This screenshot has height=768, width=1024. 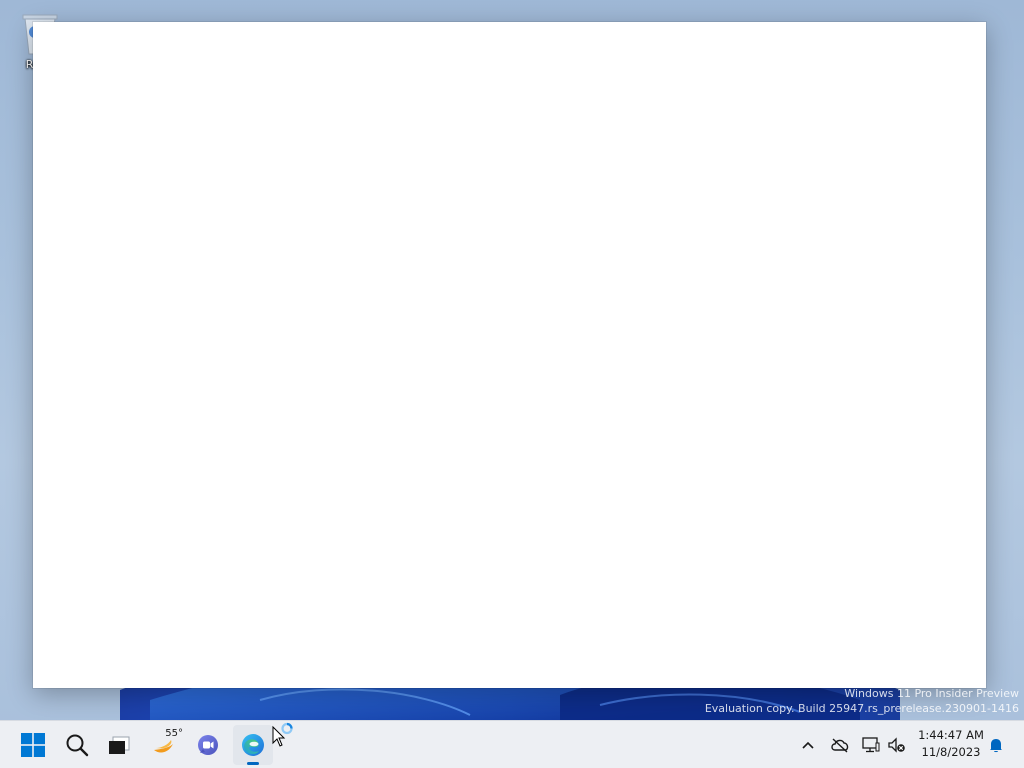 What do you see at coordinates (512, 744) in the screenshot?
I see `taskbar: 55° 1:44:47 AM 11/8/2023` at bounding box center [512, 744].